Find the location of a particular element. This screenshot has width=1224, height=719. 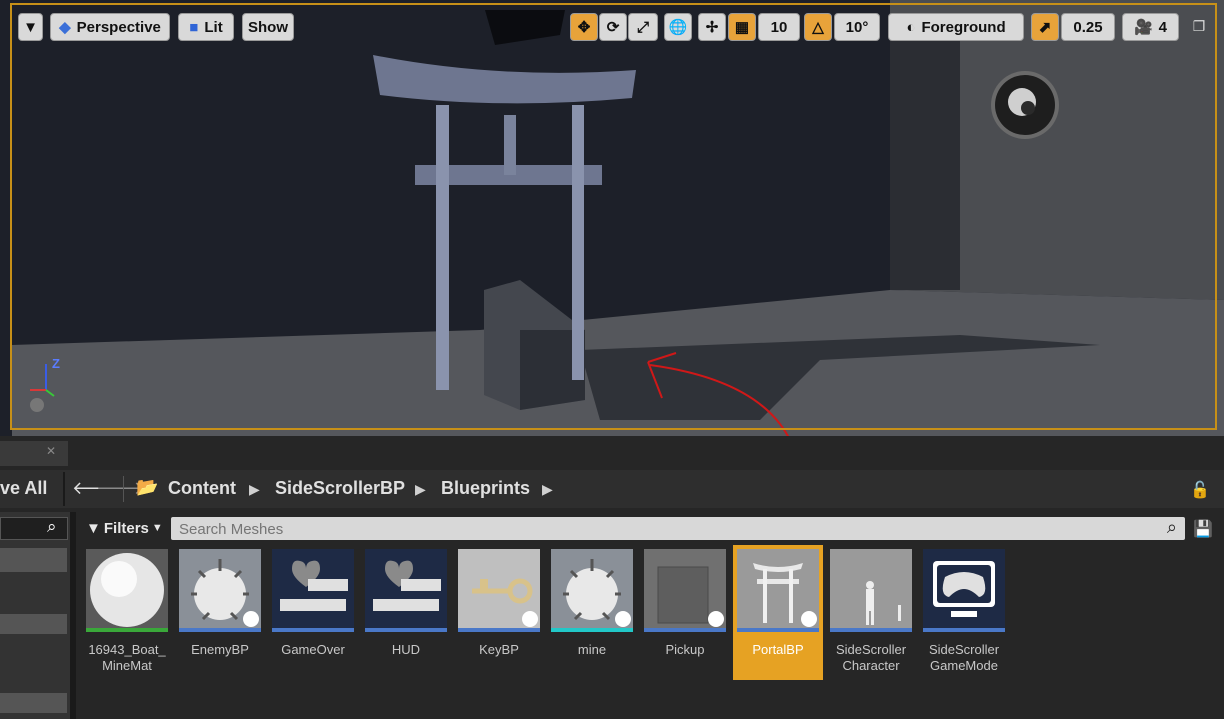

asset-tile: PortalBP is located at coordinates (778, 612).